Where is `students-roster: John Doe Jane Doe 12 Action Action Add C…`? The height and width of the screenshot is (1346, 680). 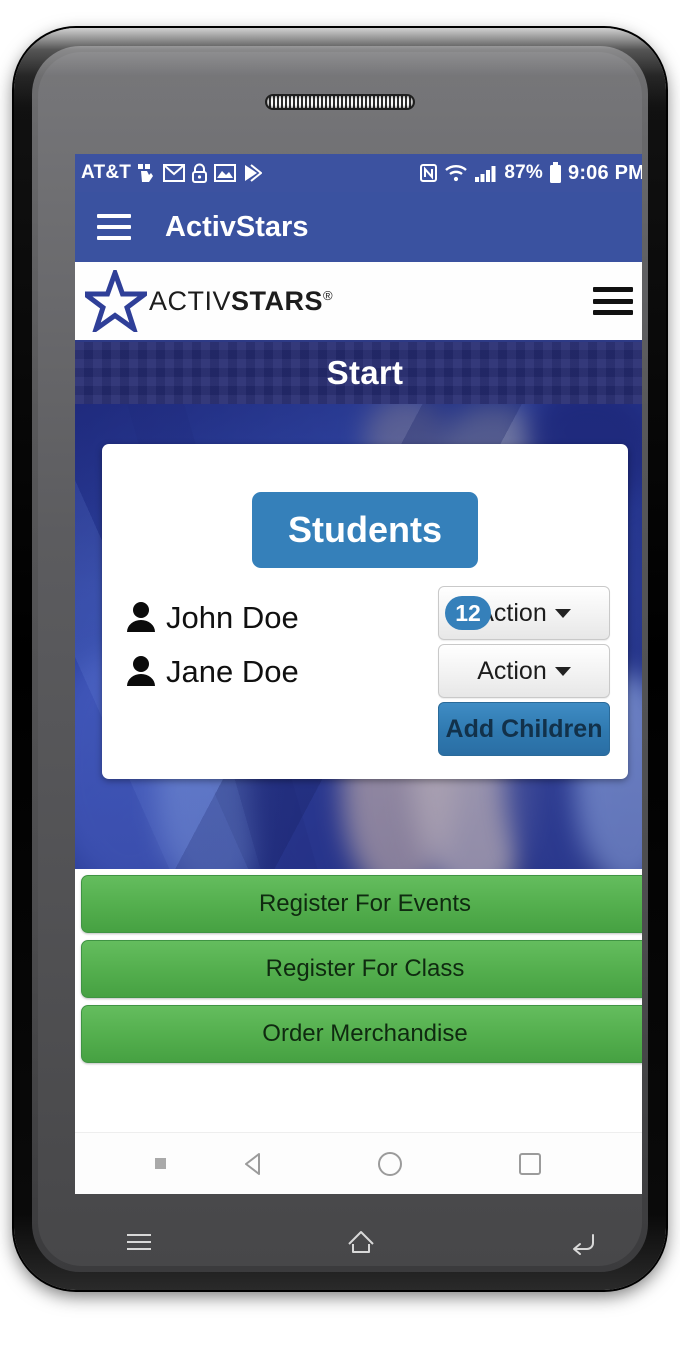
students-roster: John Doe Jane Doe 12 Action Action Add C… is located at coordinates (365, 671).